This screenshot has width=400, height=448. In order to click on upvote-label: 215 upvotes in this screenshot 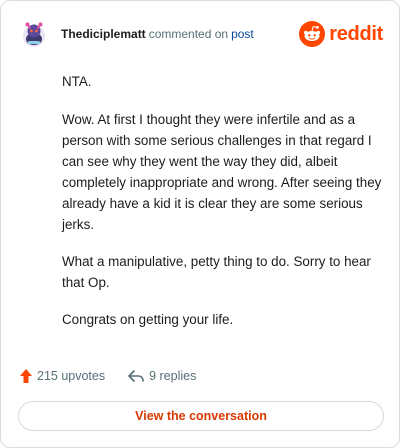, I will do `click(71, 376)`.